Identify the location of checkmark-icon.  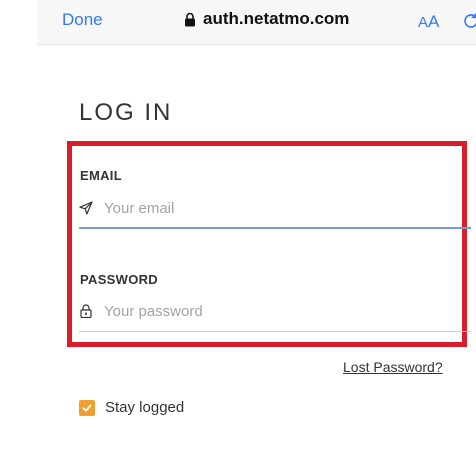
(87, 407).